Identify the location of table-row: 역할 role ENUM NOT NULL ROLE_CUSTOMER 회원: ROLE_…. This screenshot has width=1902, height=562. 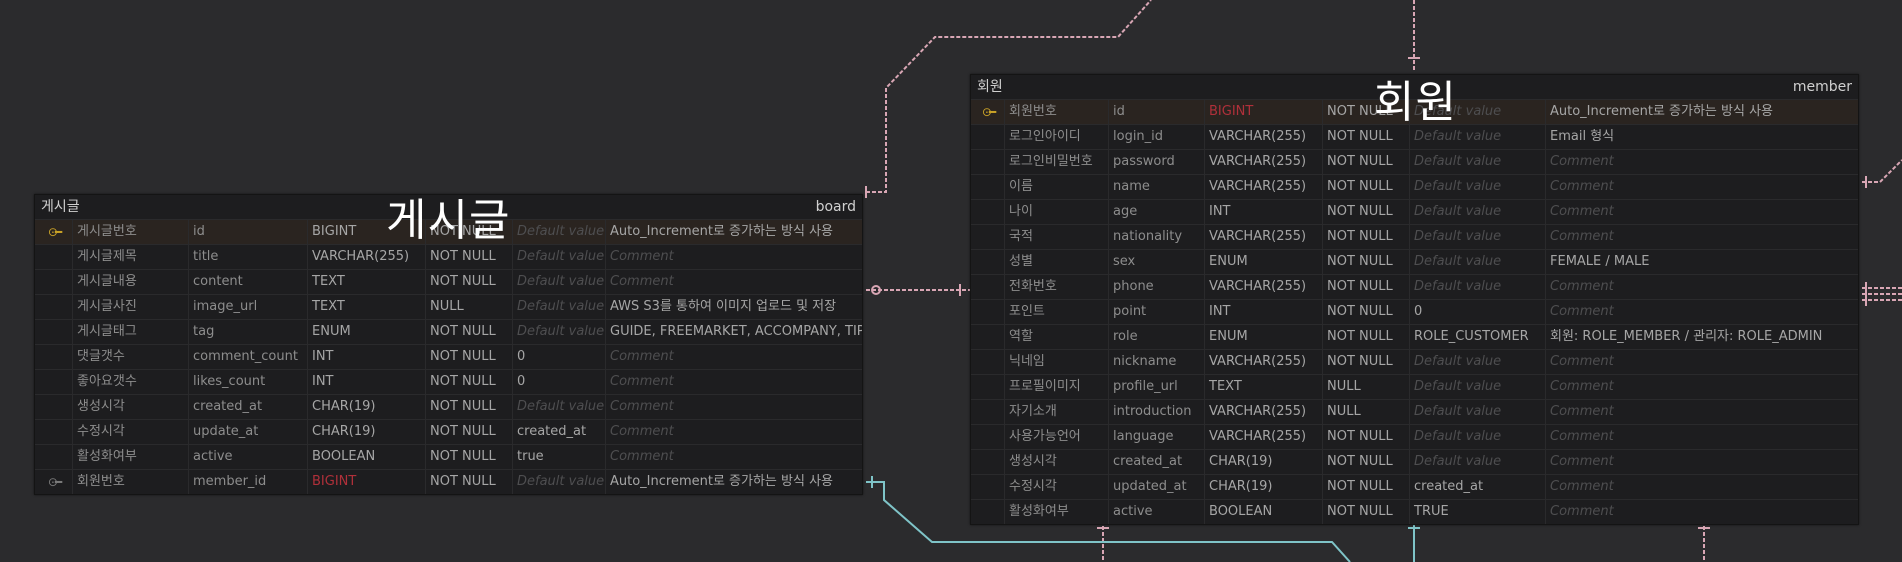
(1414, 336).